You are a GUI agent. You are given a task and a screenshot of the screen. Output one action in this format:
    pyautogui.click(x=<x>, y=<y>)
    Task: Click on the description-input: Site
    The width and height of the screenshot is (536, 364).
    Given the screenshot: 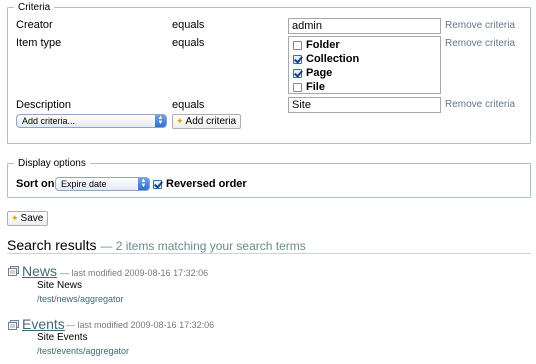 What is the action you would take?
    pyautogui.click(x=364, y=105)
    